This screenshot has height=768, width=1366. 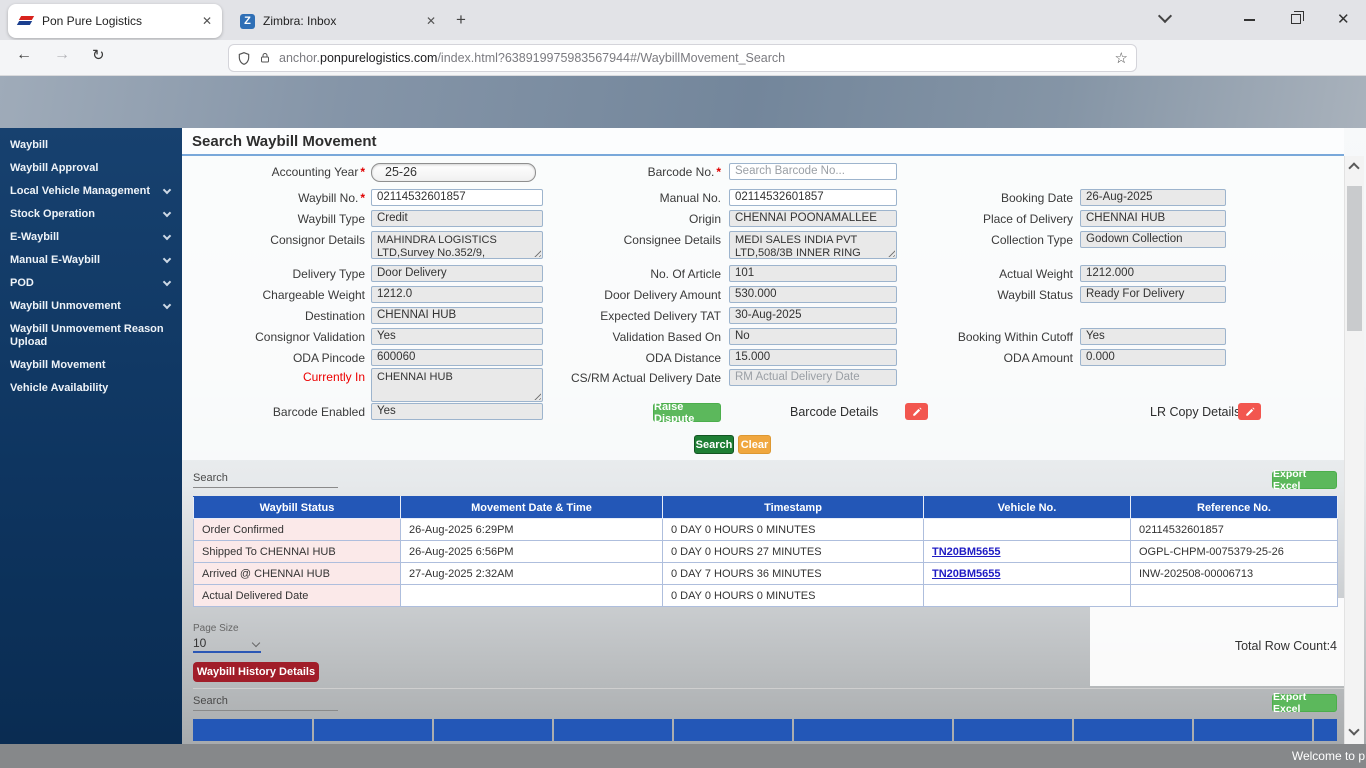 What do you see at coordinates (1354, 258) in the screenshot?
I see `scrollbar-thumb` at bounding box center [1354, 258].